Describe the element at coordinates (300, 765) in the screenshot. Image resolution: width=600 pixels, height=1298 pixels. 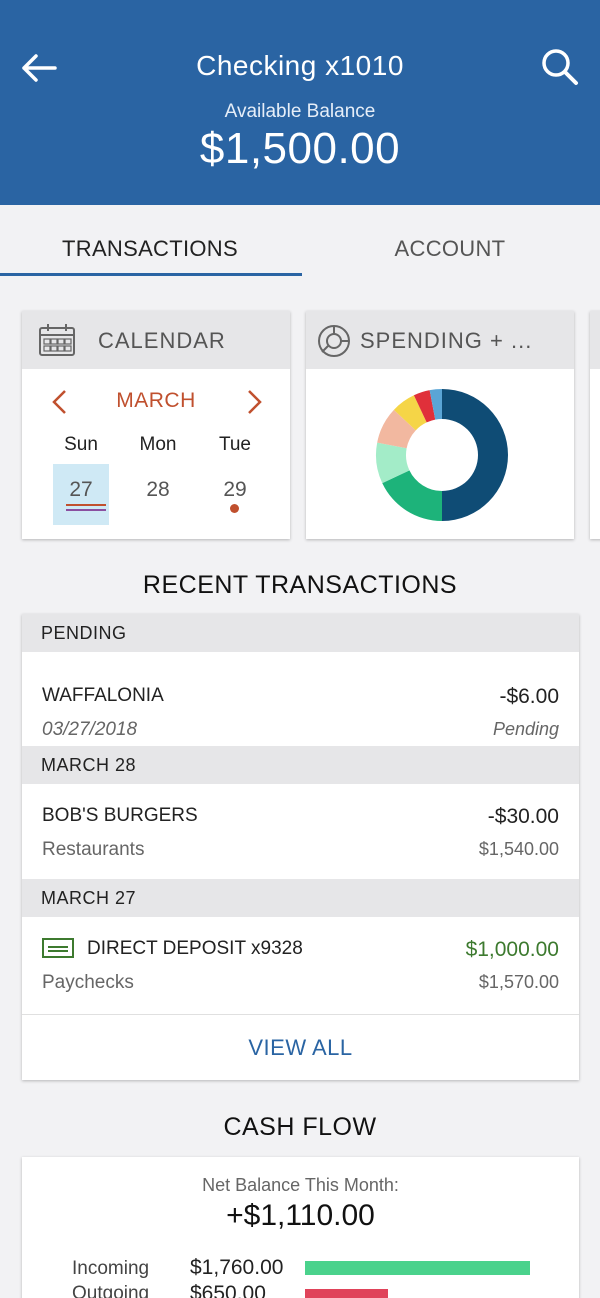
I see `group-header-march-28: MARCH 28` at that location.